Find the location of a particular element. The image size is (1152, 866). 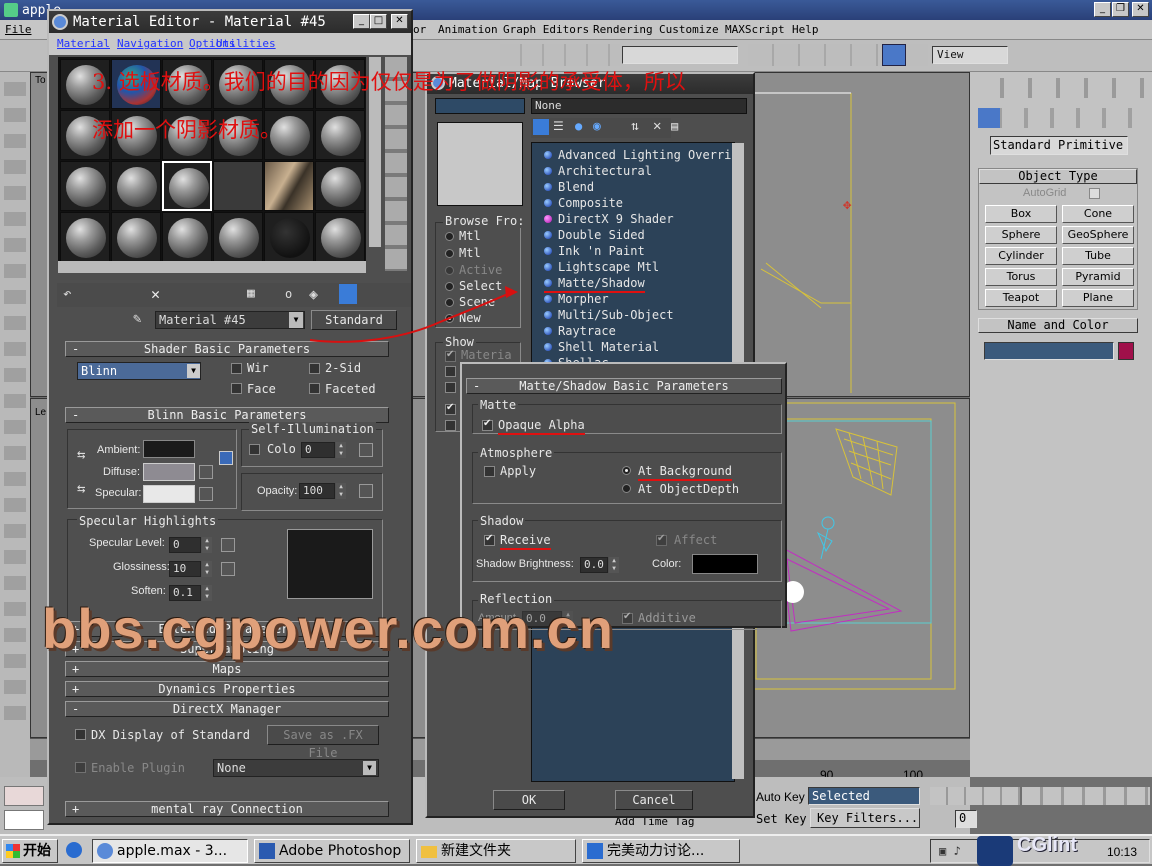

opaque-alpha-checkbox is located at coordinates (487, 424).